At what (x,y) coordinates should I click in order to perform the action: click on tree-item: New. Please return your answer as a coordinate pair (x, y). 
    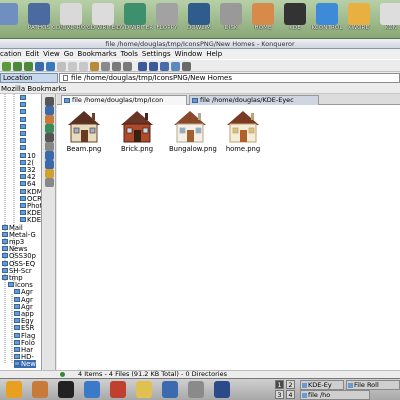
    Looking at the image, I should click on (25, 364).